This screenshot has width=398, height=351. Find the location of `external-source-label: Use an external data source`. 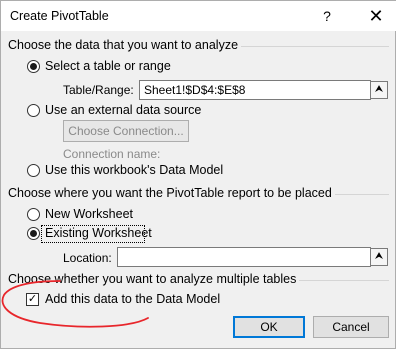

external-source-label: Use an external data source is located at coordinates (123, 110).